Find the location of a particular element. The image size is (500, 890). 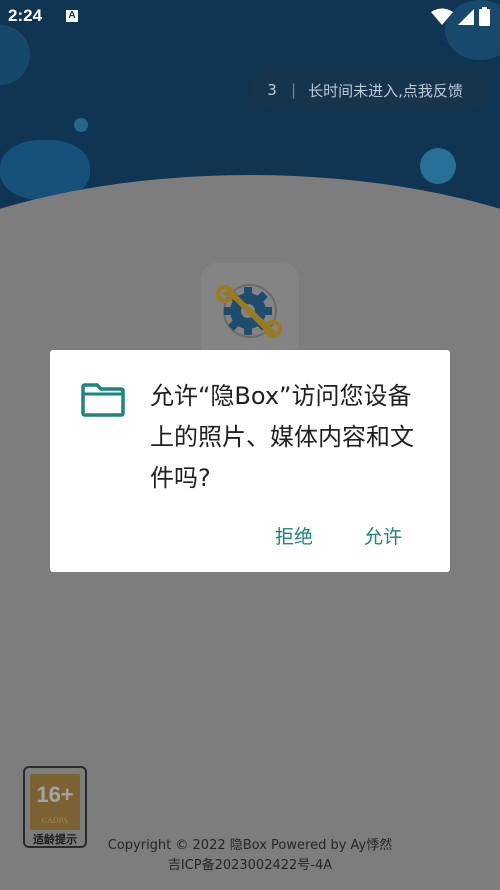

notification-a-icon: A is located at coordinates (72, 16).